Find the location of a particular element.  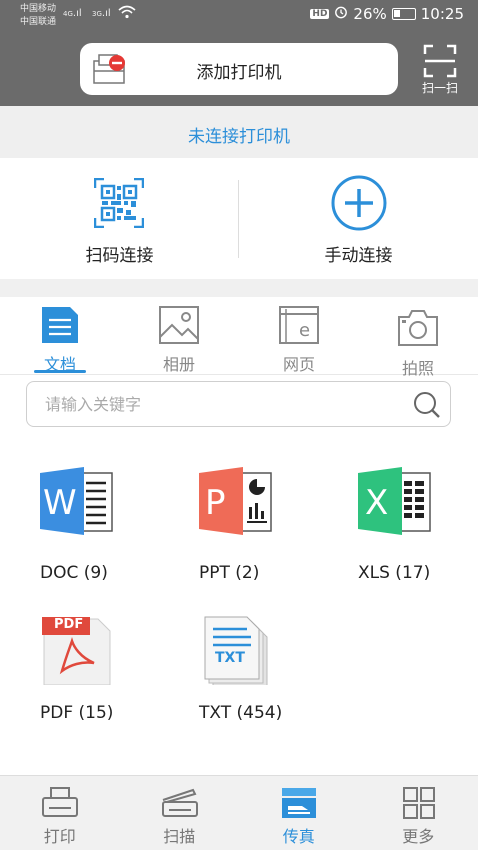

svg-text: X is located at coordinates (376, 503).